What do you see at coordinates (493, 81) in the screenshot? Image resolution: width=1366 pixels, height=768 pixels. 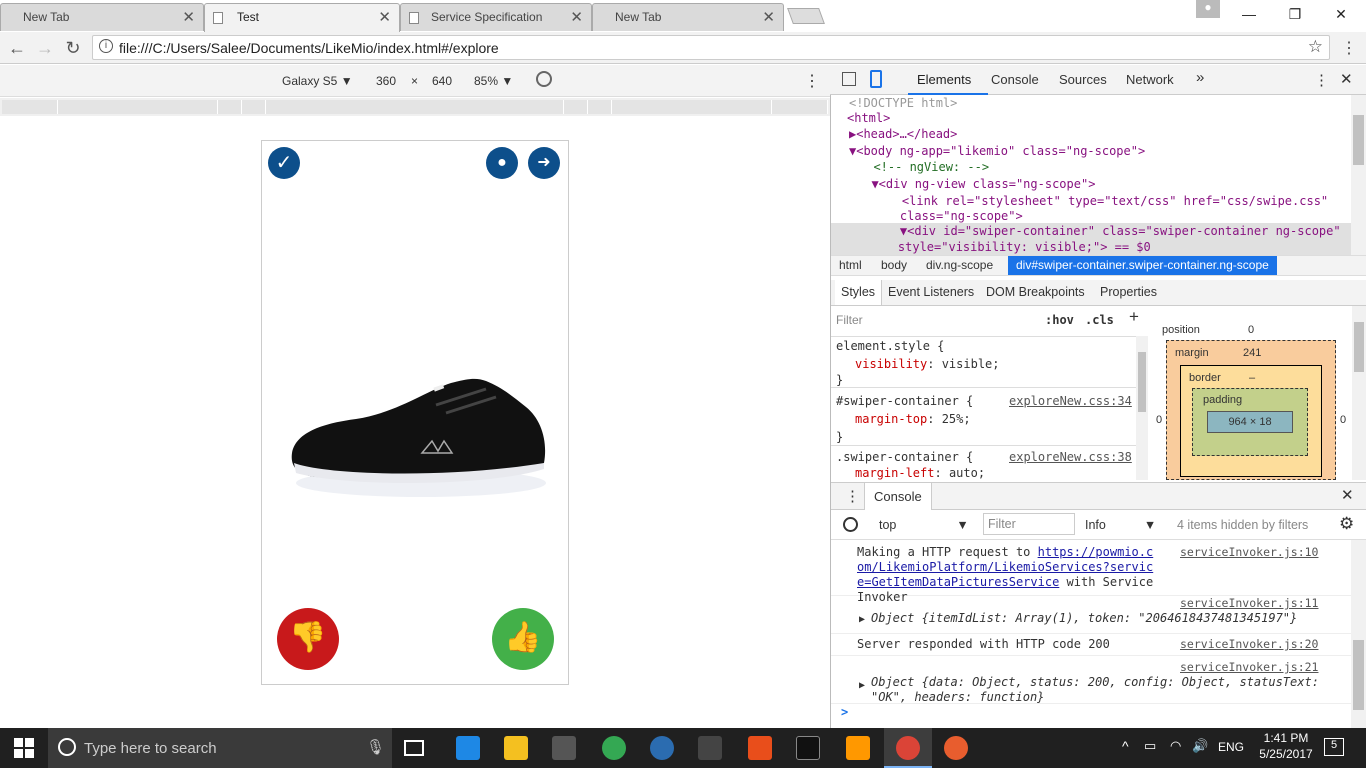 I see `zoom-select: 85% ▼` at bounding box center [493, 81].